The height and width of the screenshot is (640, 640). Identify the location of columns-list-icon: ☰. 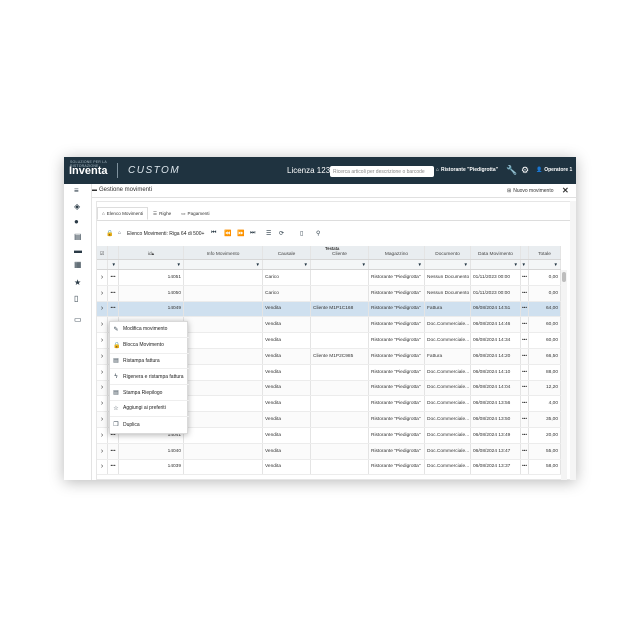
(268, 233).